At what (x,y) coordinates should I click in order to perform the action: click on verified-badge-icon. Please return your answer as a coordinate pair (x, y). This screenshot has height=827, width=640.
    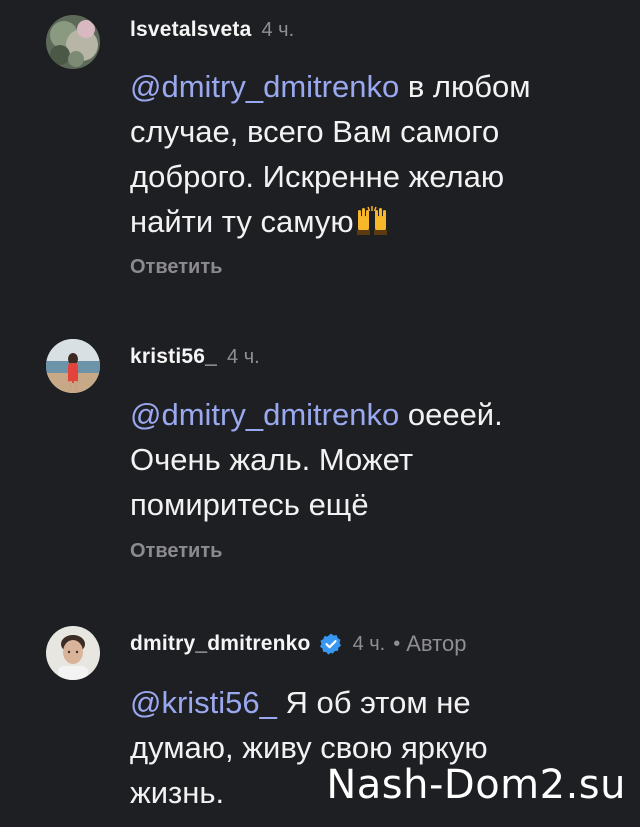
    Looking at the image, I should click on (331, 644).